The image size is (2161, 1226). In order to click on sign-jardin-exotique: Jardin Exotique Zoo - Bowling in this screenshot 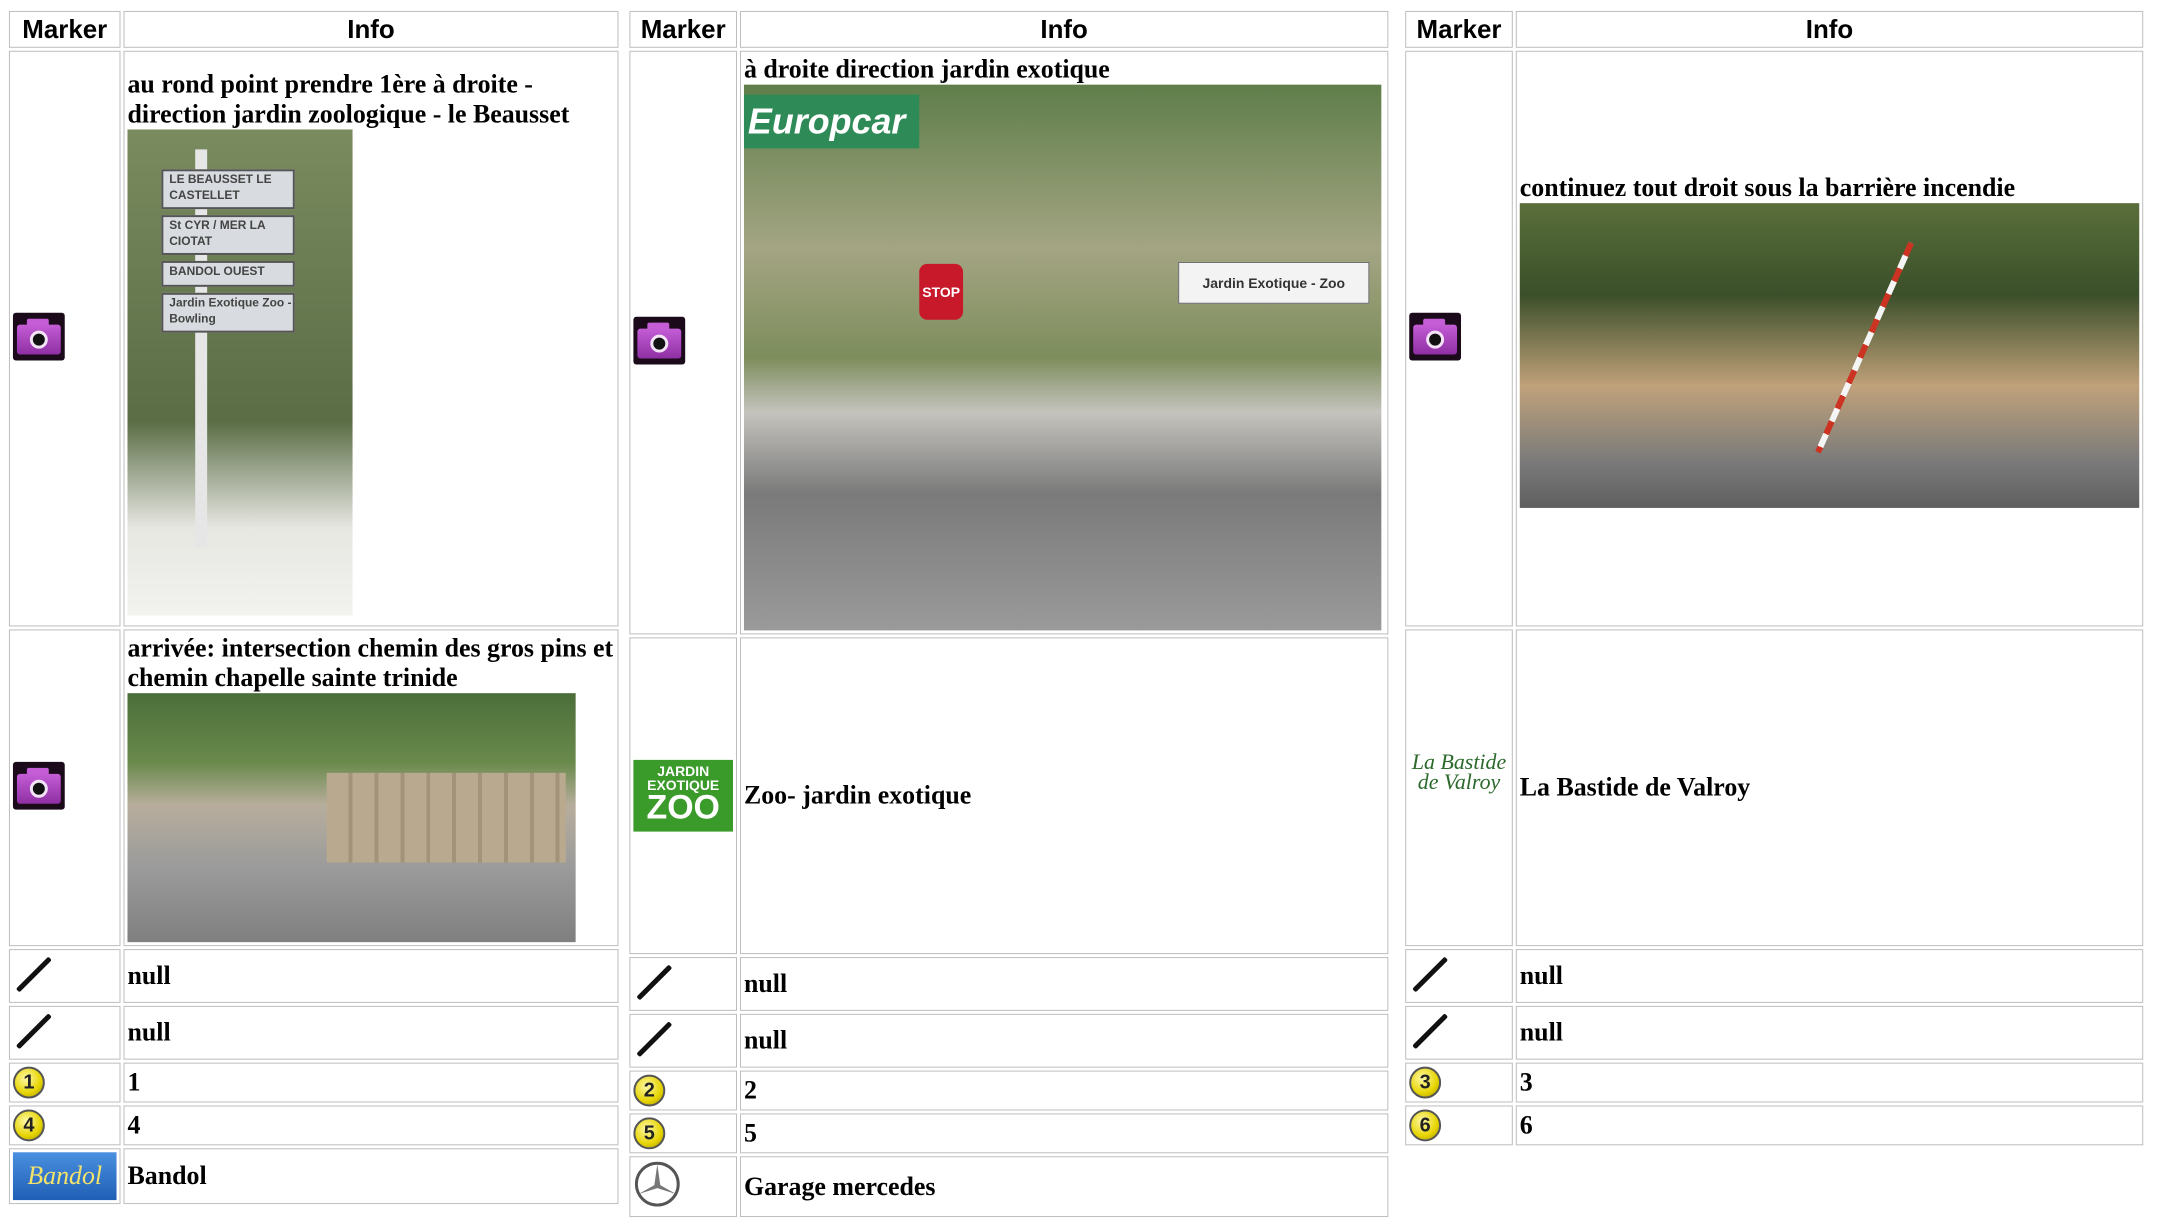, I will do `click(228, 312)`.